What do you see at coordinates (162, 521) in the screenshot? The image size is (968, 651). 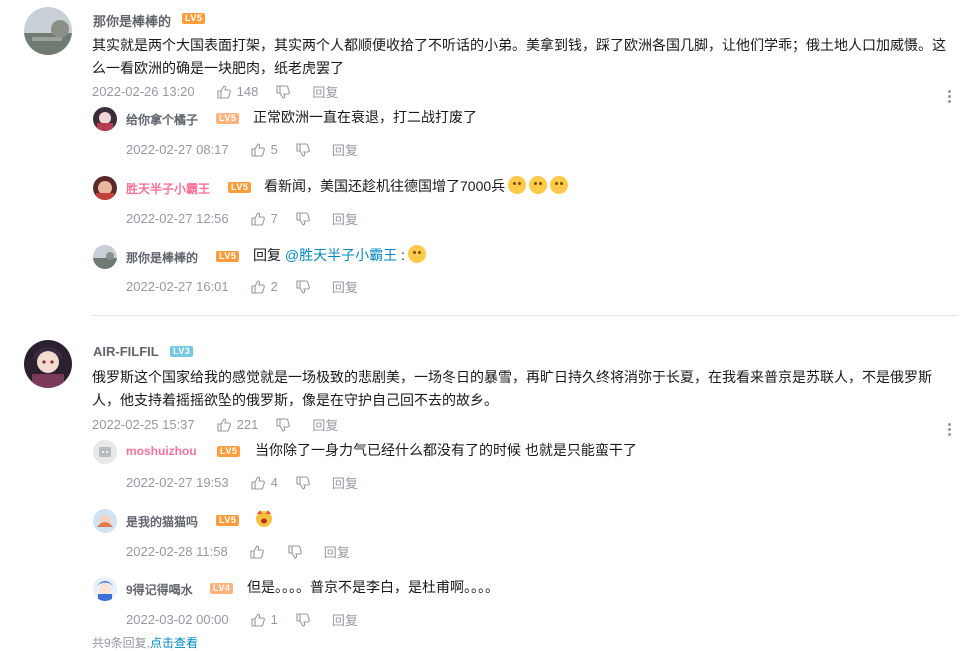 I see `username: 是我的猫猫吗` at bounding box center [162, 521].